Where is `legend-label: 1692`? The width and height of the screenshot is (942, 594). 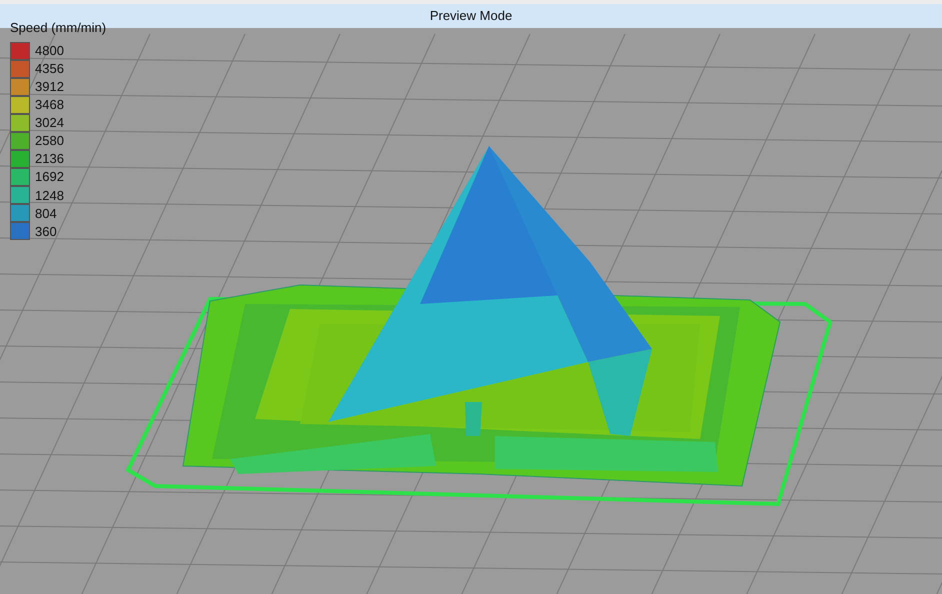
legend-label: 1692 is located at coordinates (49, 177).